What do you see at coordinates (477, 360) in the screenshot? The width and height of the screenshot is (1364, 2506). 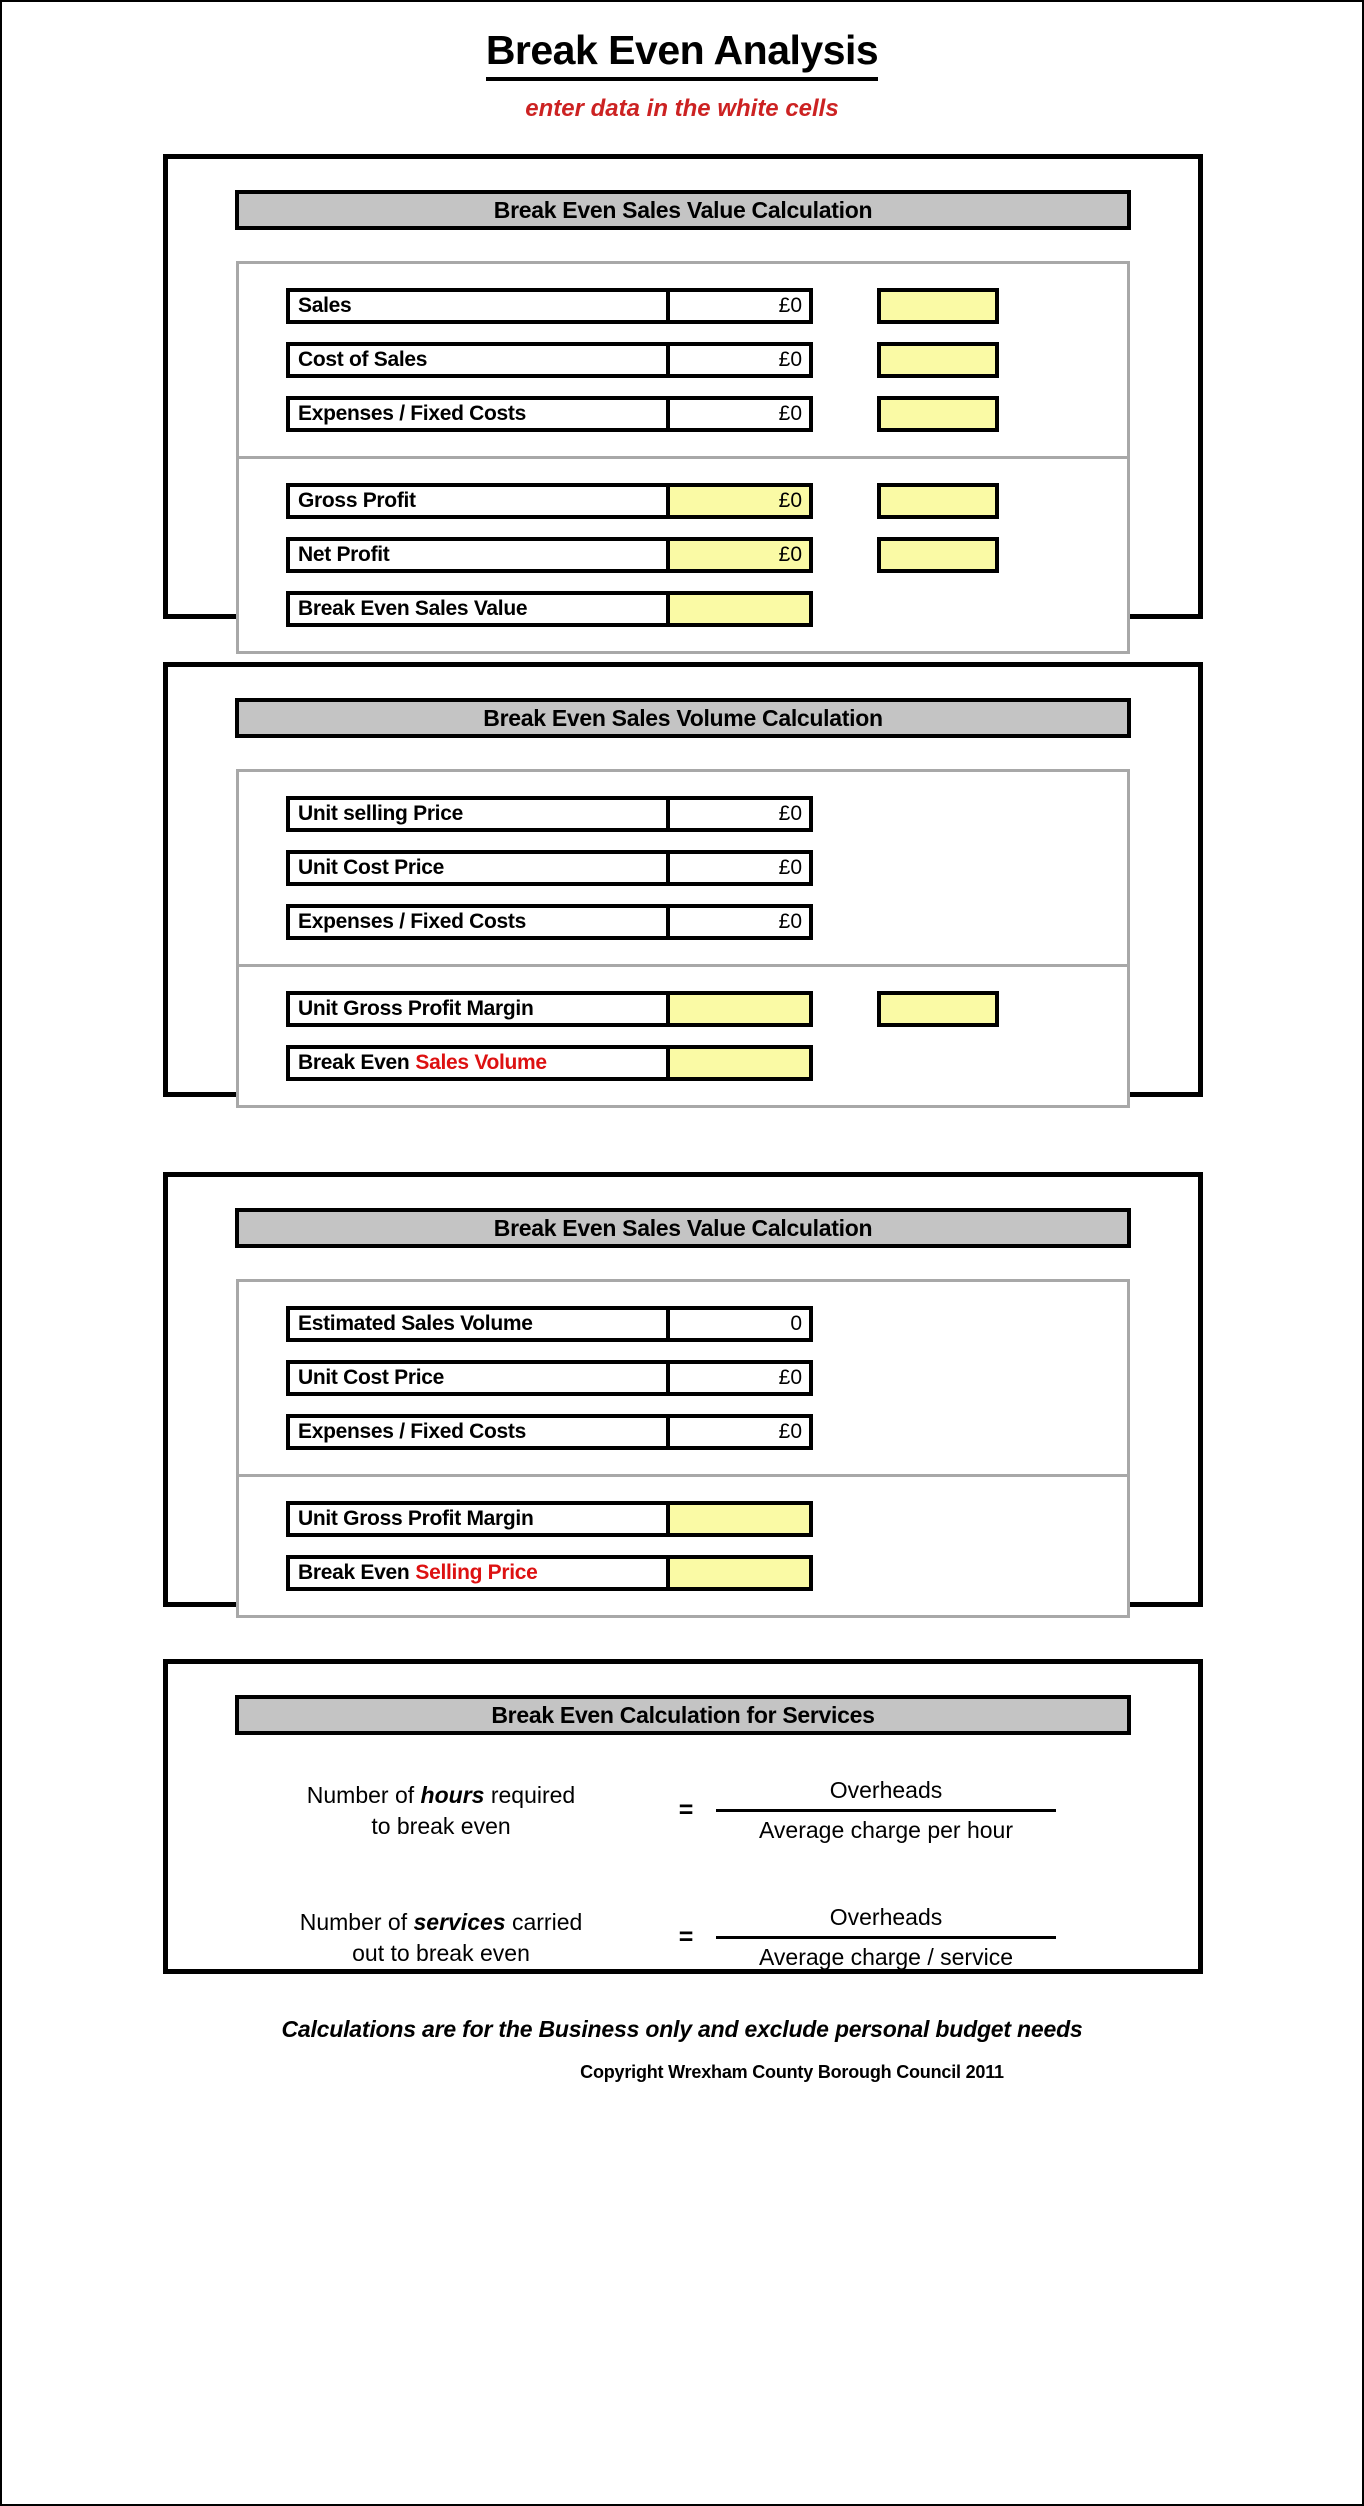 I see `row-label: Cost of Sales` at bounding box center [477, 360].